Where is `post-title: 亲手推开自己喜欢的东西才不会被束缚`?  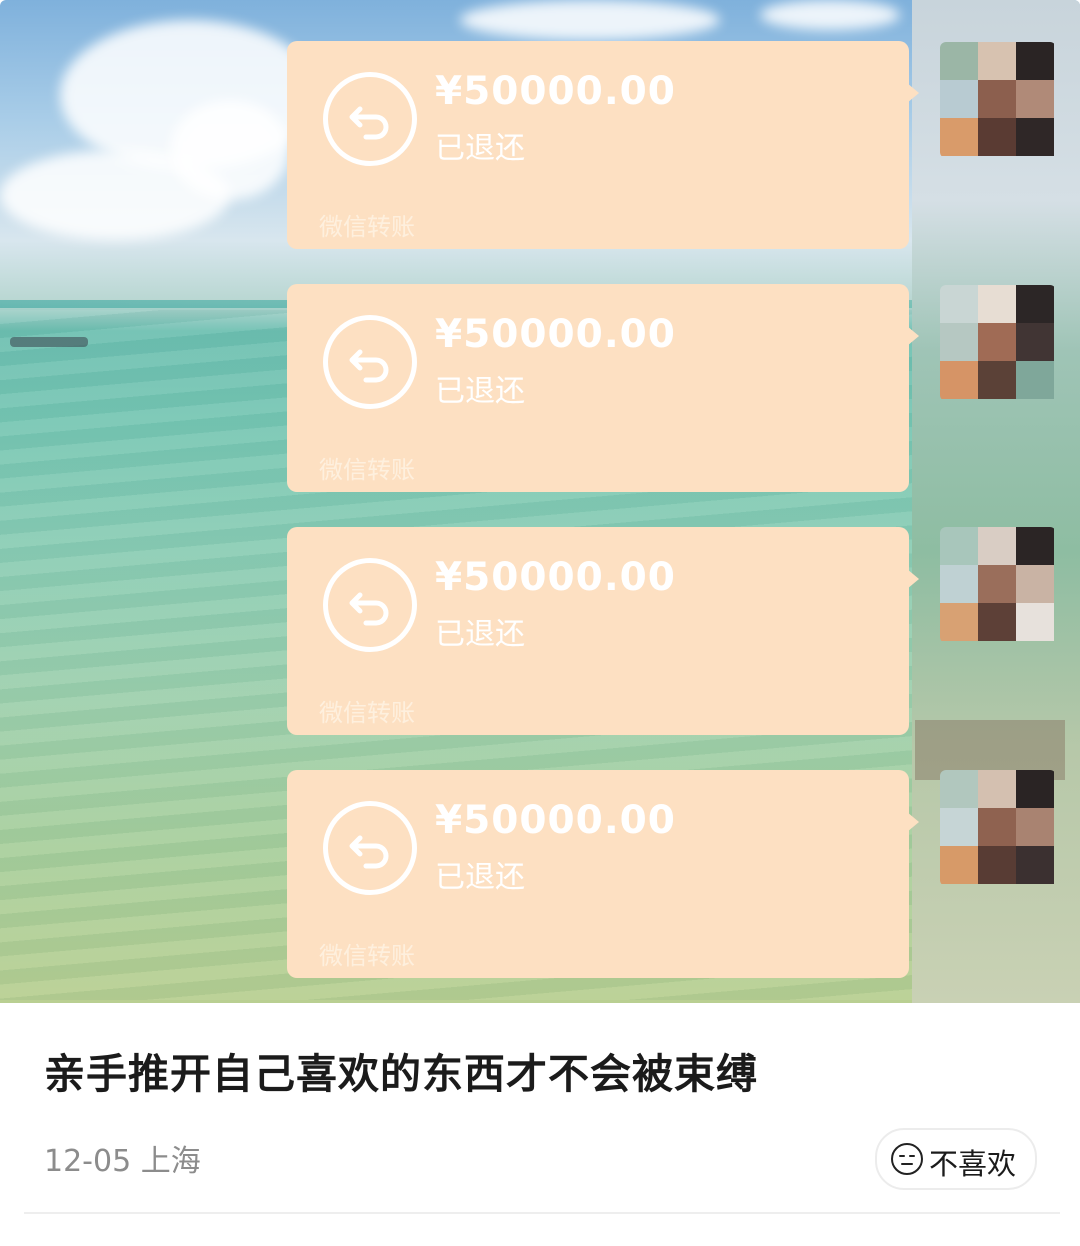 post-title: 亲手推开自己喜欢的东西才不会被束缚 is located at coordinates (401, 1074).